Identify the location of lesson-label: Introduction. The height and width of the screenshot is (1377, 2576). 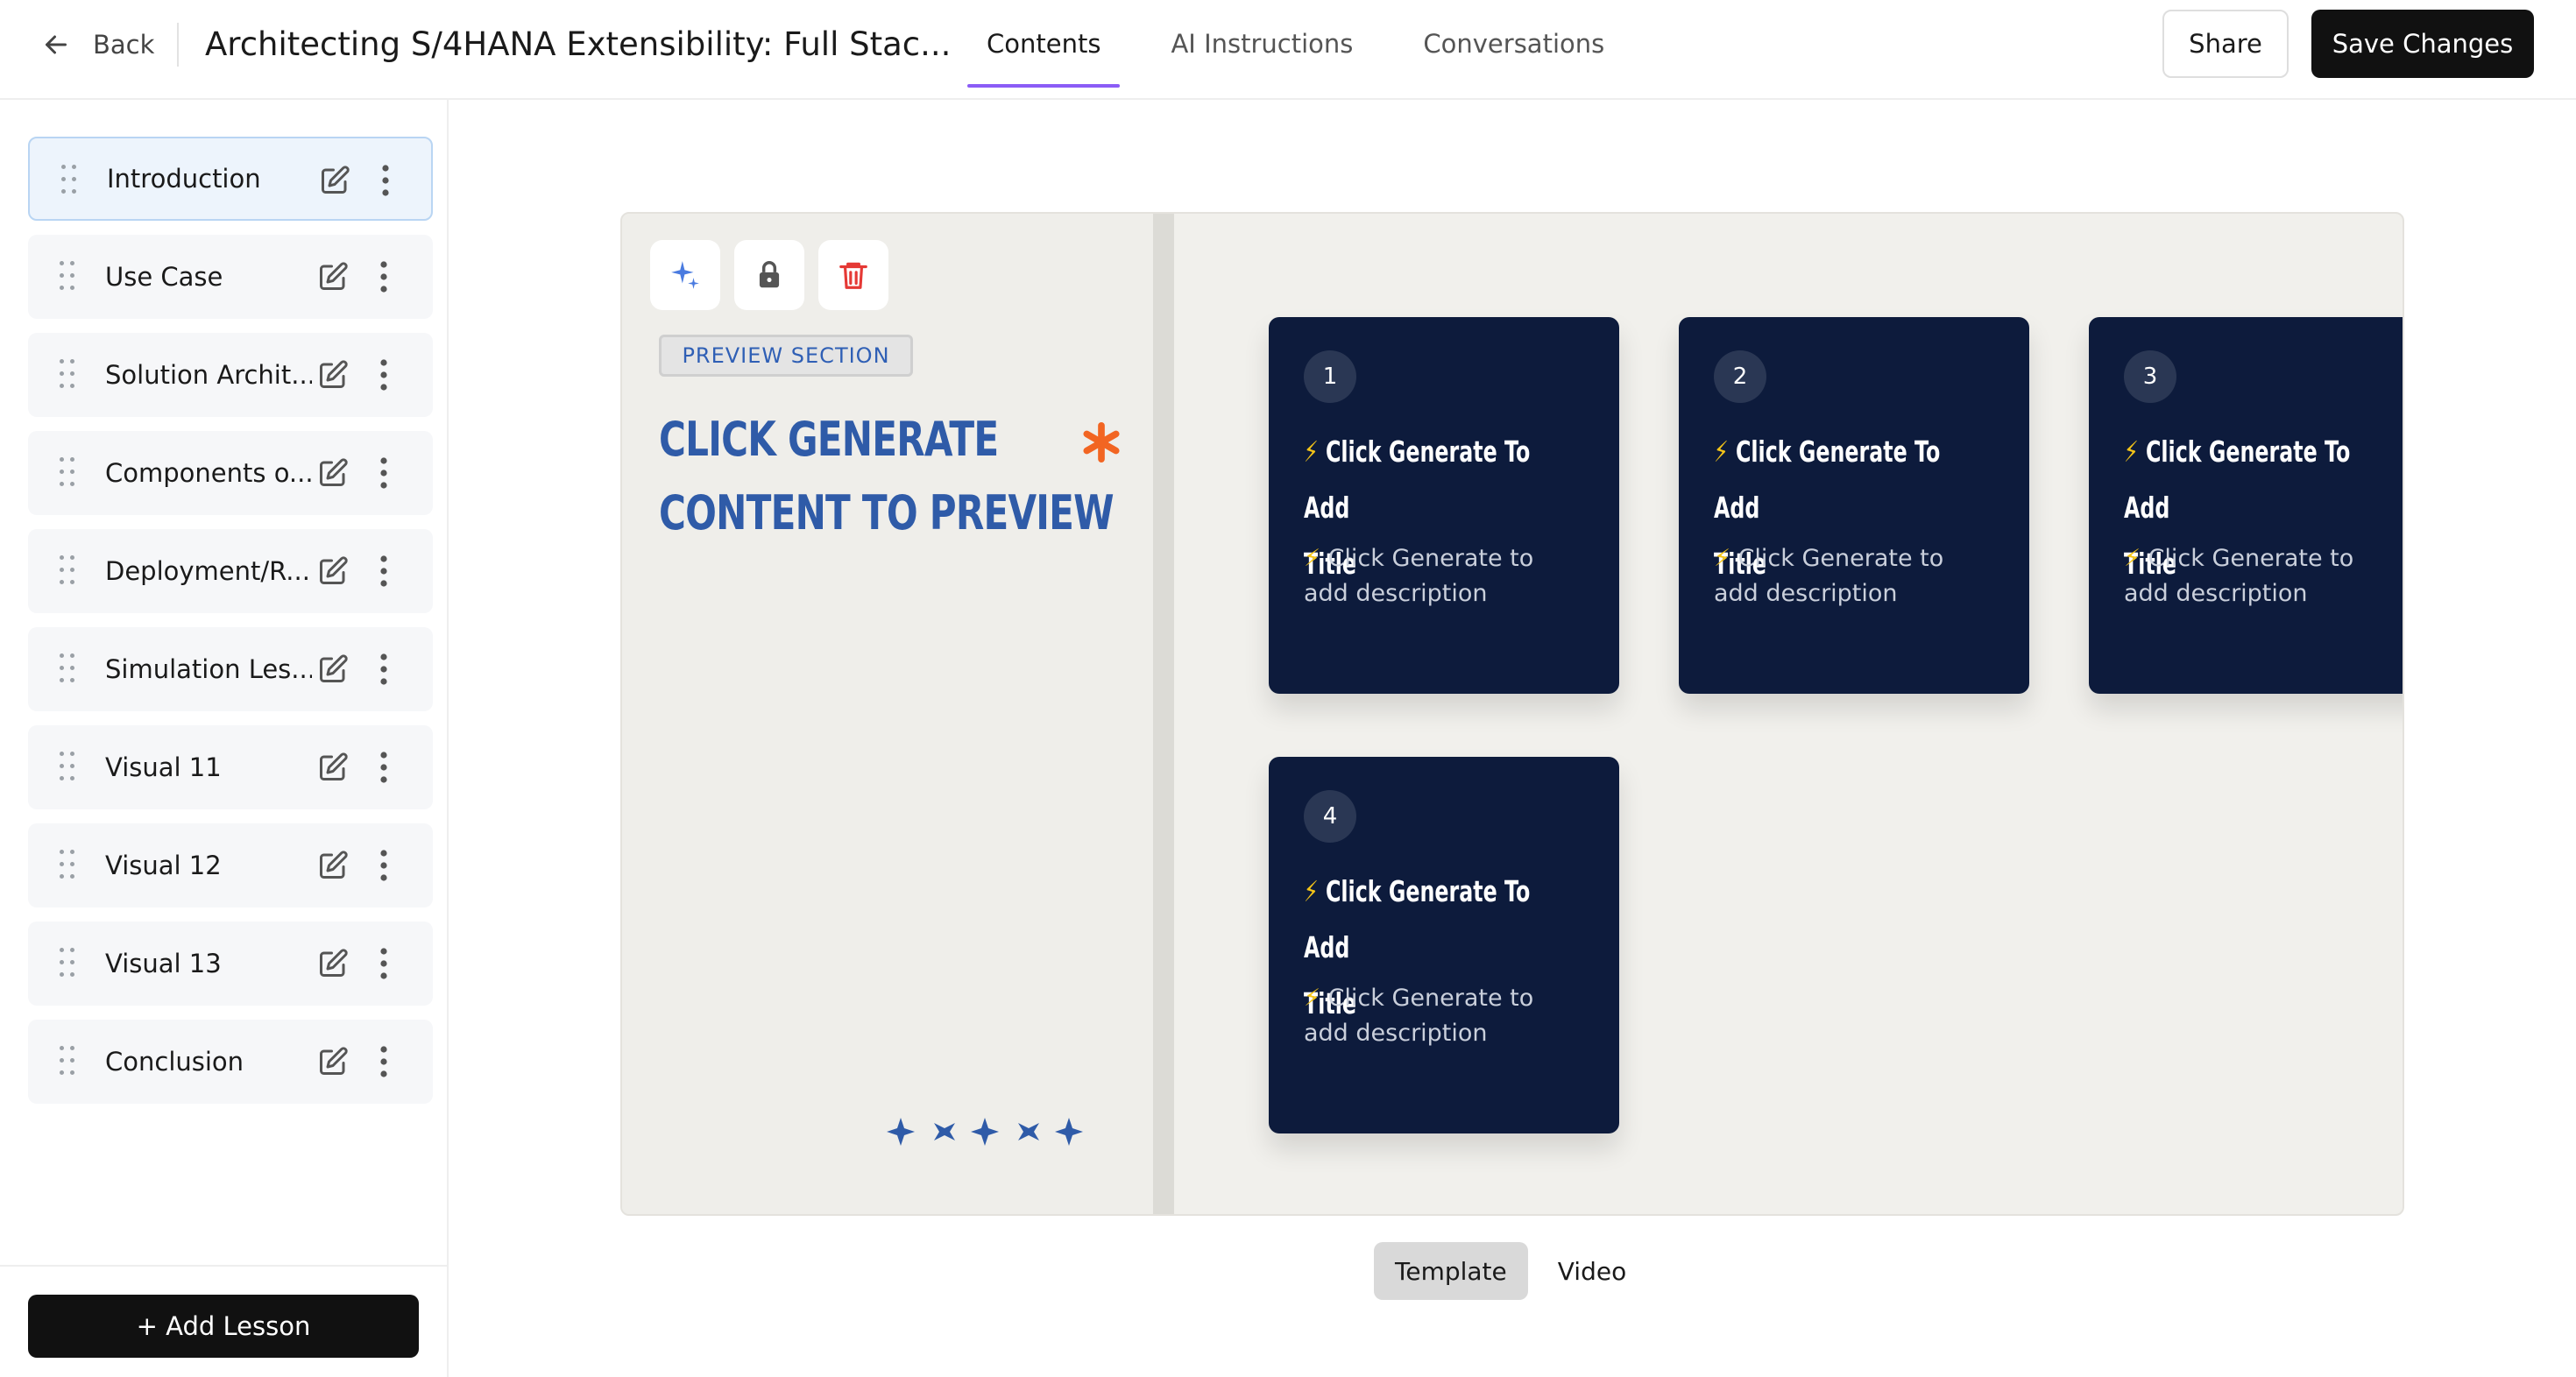
(184, 179).